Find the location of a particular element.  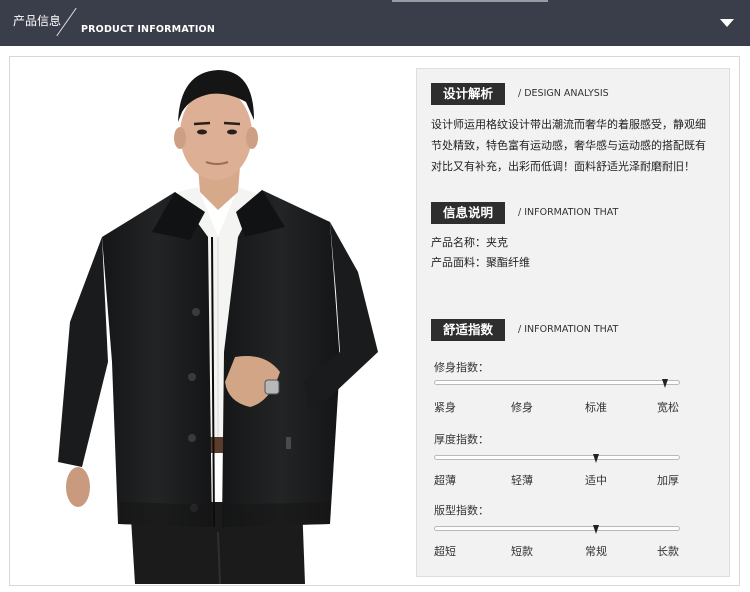

design-analysis-subtitle: / DESIGN ANALYSIS is located at coordinates (563, 93).